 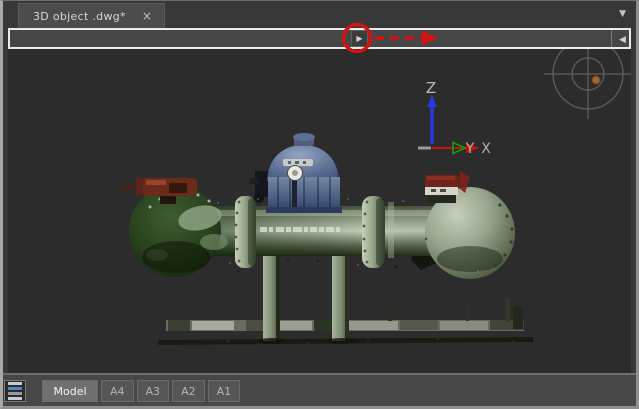 What do you see at coordinates (188, 391) in the screenshot?
I see `tab-a2: A2` at bounding box center [188, 391].